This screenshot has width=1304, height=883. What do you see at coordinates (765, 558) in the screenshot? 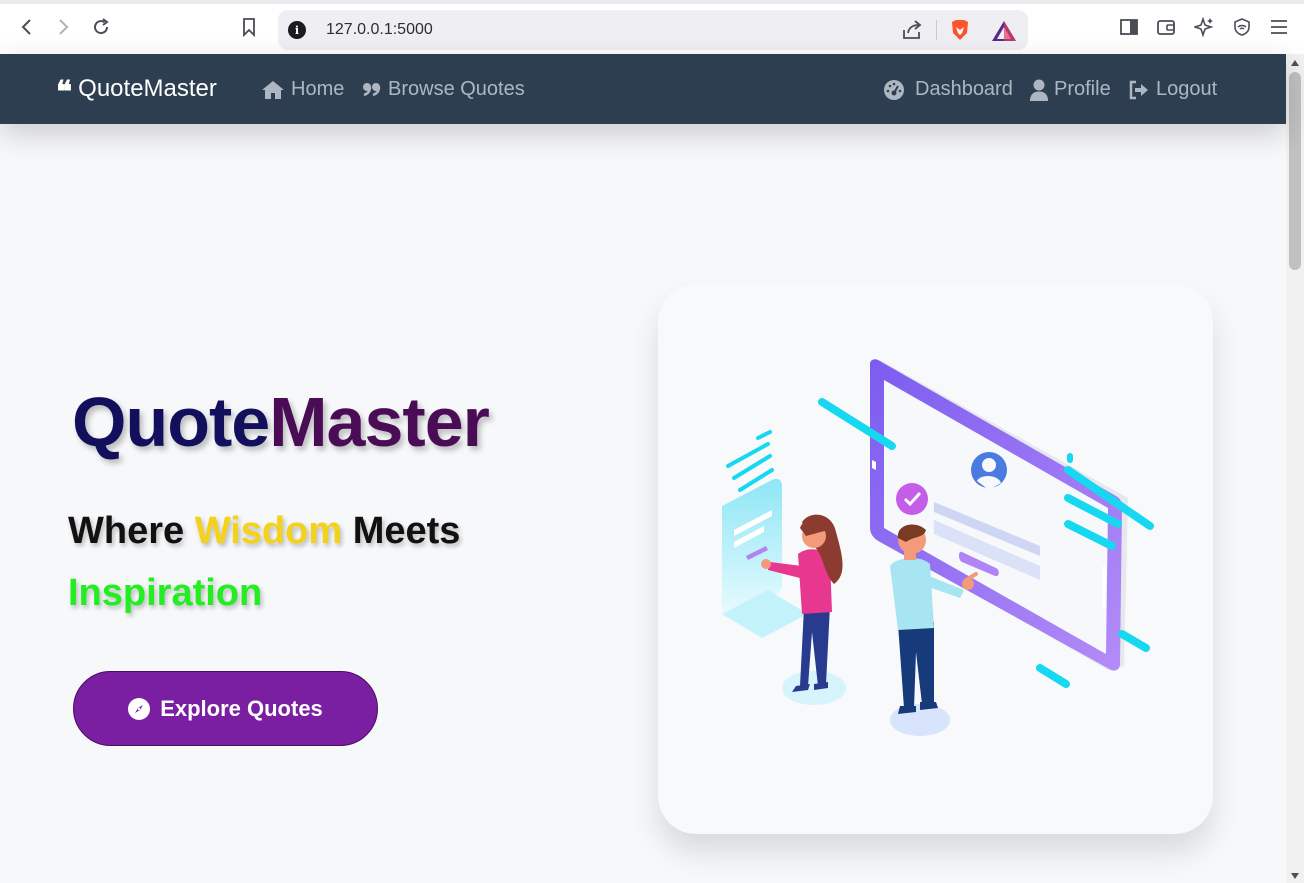
I see `floating-panel` at bounding box center [765, 558].